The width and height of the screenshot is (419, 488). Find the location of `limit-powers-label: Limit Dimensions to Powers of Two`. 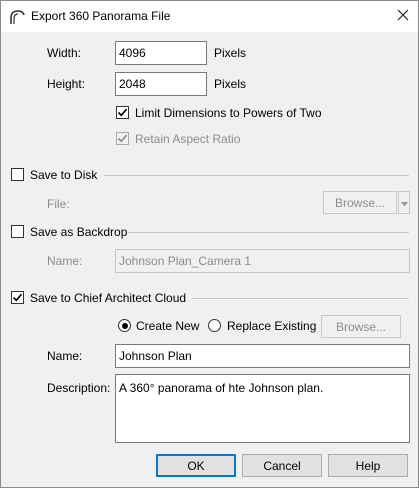

limit-powers-label: Limit Dimensions to Powers of Two is located at coordinates (228, 113).